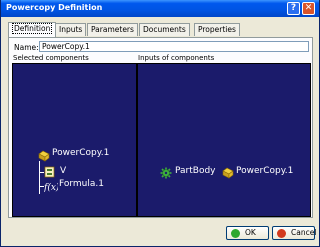 The width and height of the screenshot is (320, 247). What do you see at coordinates (49, 172) in the screenshot?
I see `parameter-icon` at bounding box center [49, 172].